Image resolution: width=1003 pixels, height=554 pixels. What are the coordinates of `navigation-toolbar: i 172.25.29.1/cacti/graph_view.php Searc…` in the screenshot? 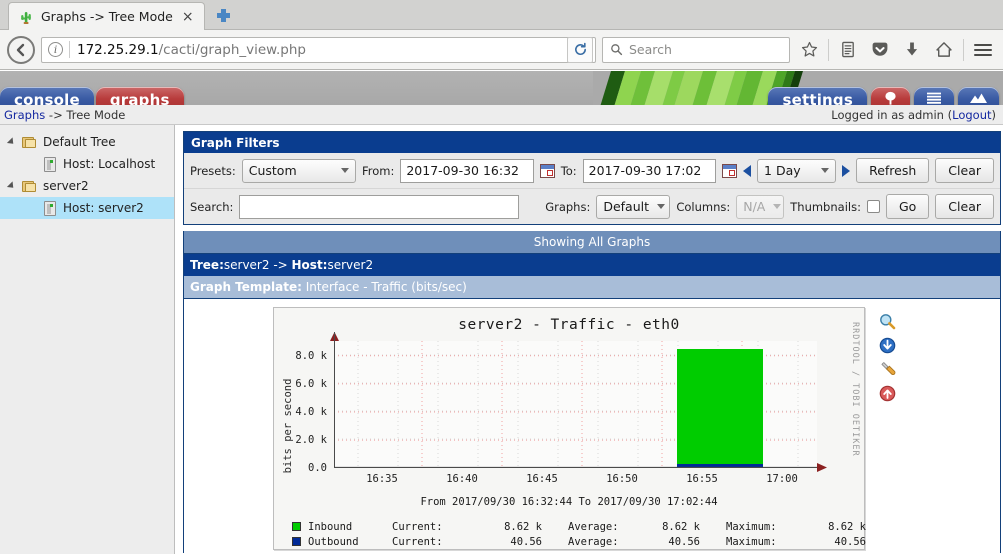 It's located at (501, 50).